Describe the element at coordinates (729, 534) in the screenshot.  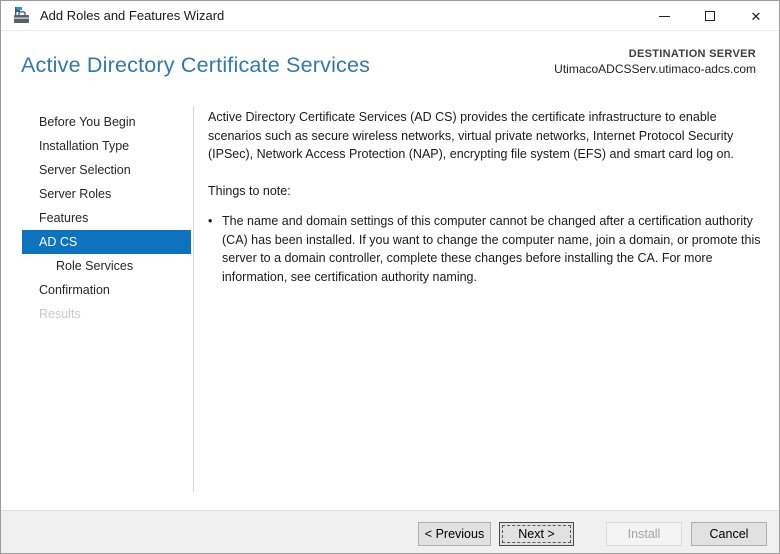
I see `cancel-button: Cancel` at that location.